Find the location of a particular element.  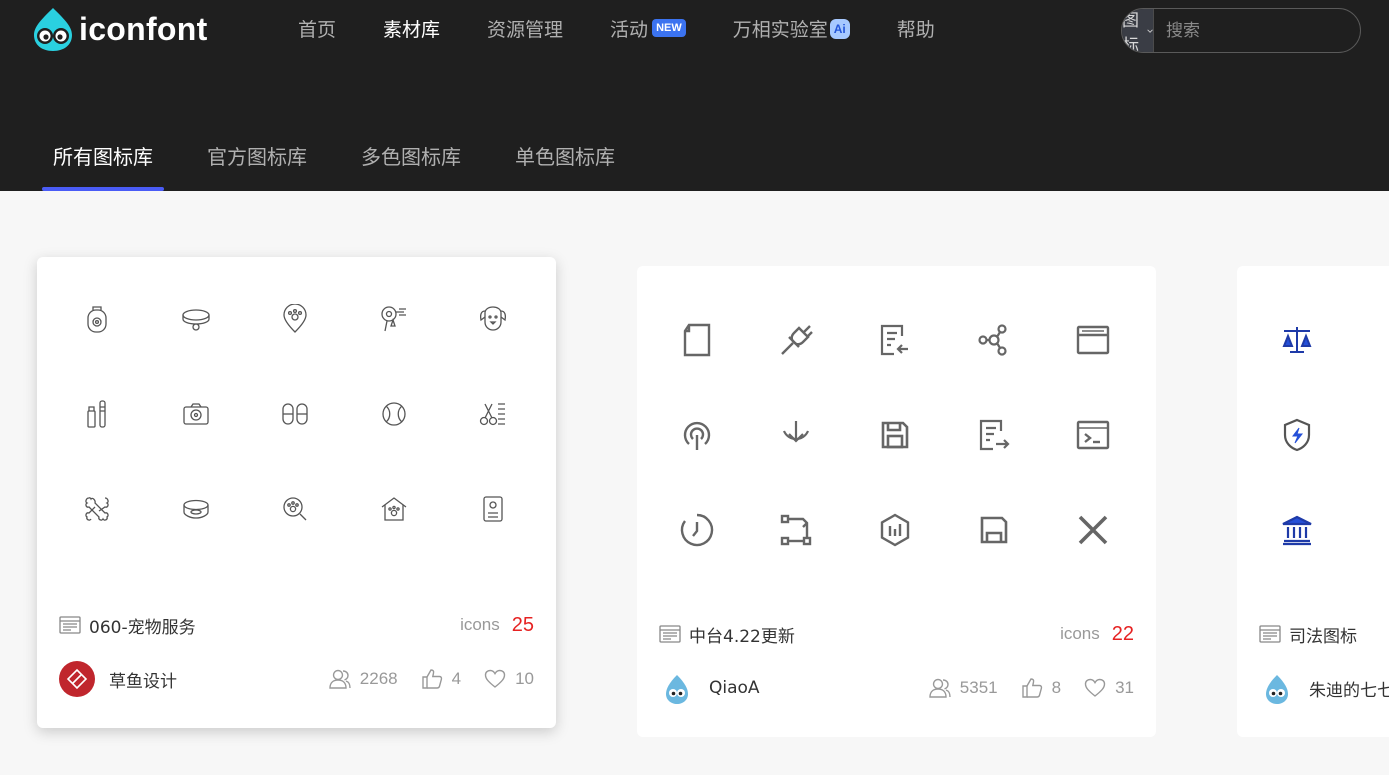

logo-mark-icon is located at coordinates (53, 29).